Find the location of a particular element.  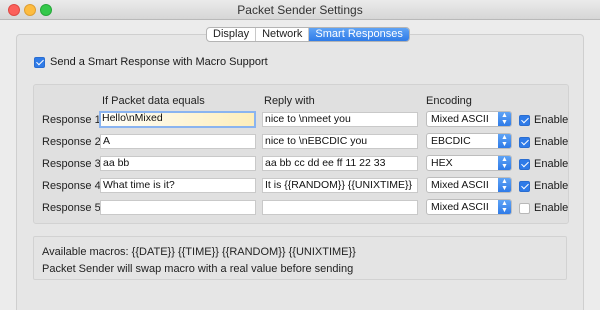

response-1-reply-input: nice to \nmeet you is located at coordinates (340, 119).